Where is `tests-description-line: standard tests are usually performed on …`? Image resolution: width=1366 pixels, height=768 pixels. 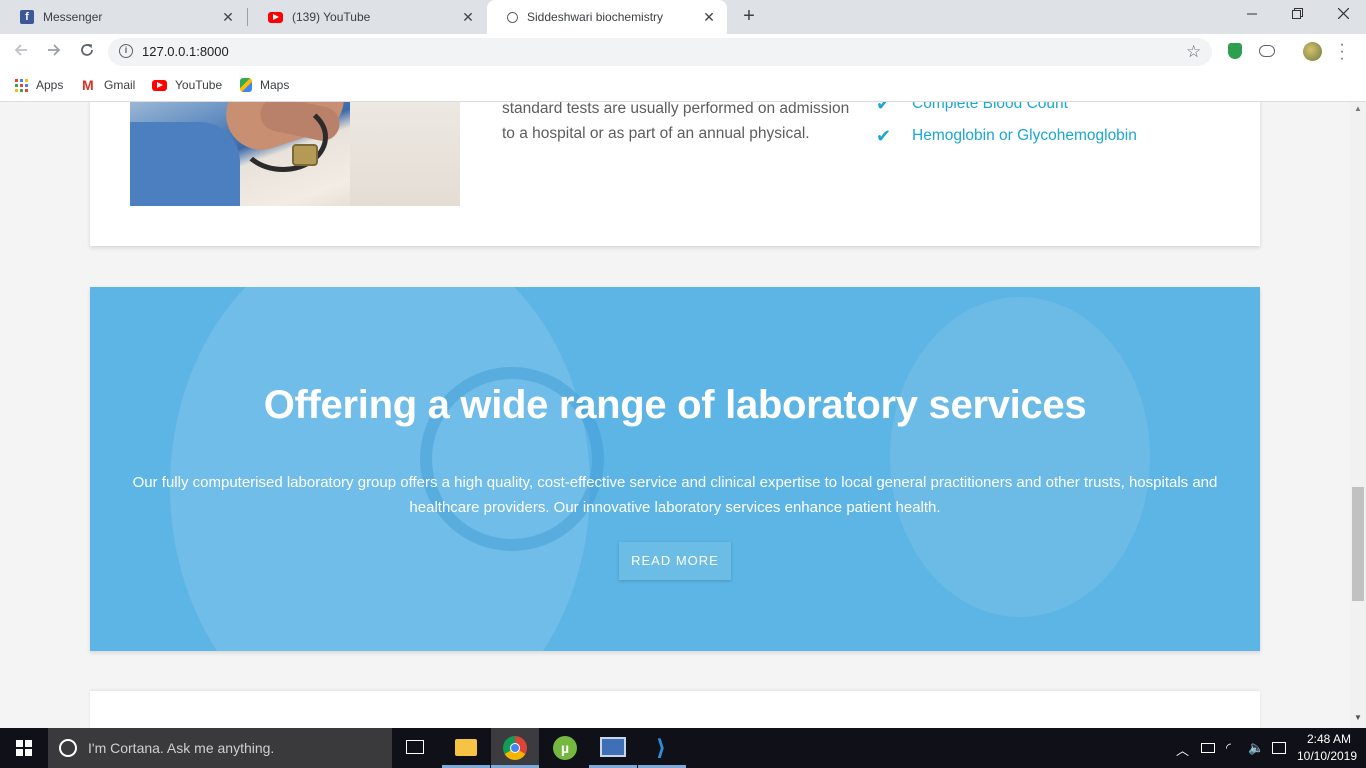
tests-description-line: standard tests are usually performed on … is located at coordinates (676, 109).